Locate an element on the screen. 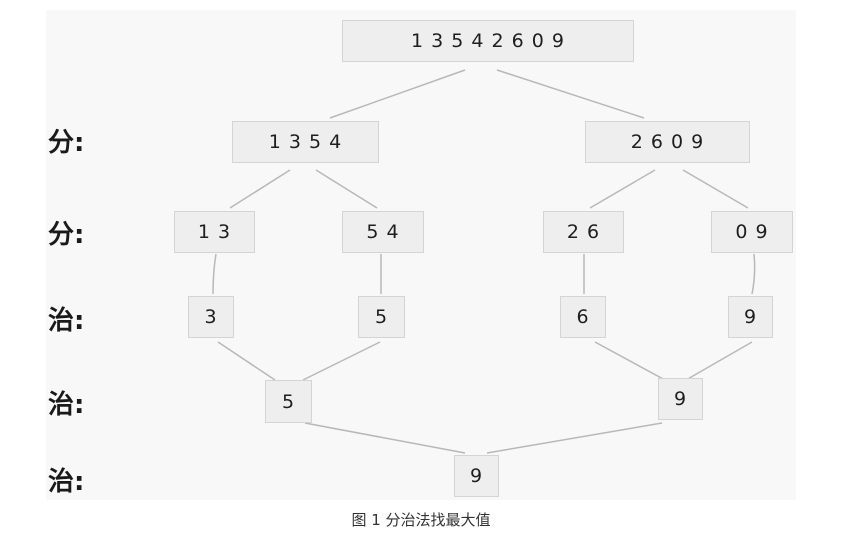 Image resolution: width=842 pixels, height=537 pixels. result-node: 9 is located at coordinates (476, 476).